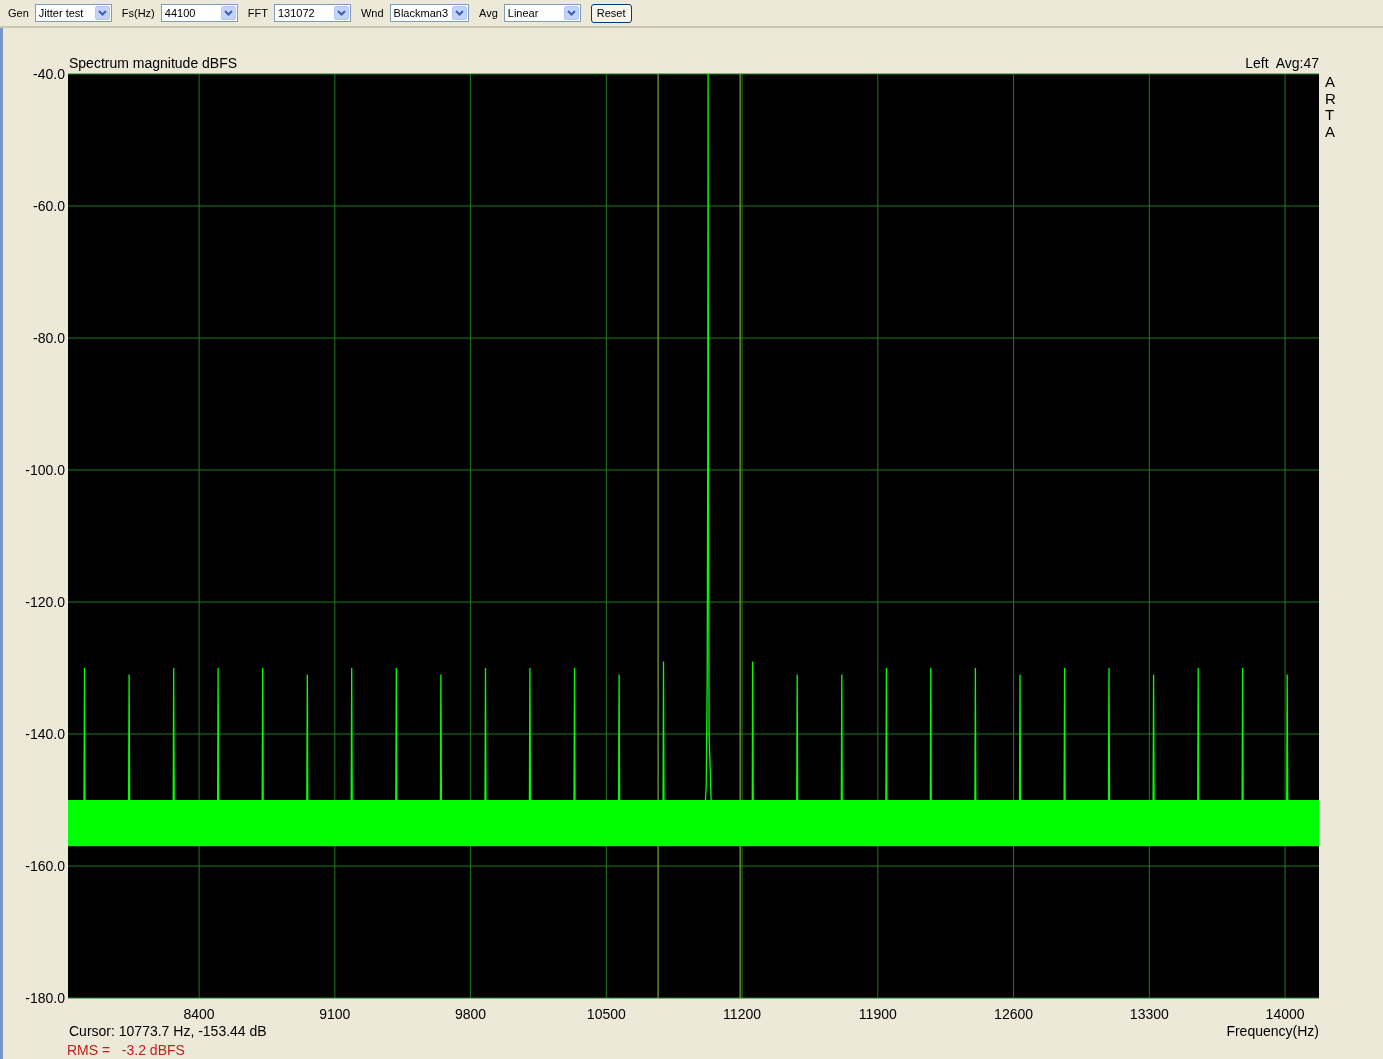  I want to click on x-tick-label: 8400, so click(199, 1014).